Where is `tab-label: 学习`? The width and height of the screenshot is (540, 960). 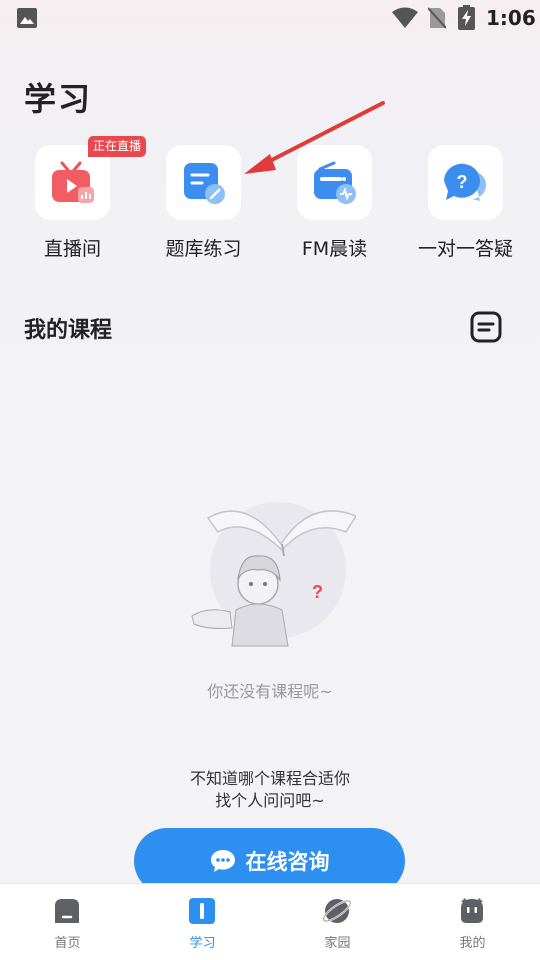 tab-label: 学习 is located at coordinates (202, 943).